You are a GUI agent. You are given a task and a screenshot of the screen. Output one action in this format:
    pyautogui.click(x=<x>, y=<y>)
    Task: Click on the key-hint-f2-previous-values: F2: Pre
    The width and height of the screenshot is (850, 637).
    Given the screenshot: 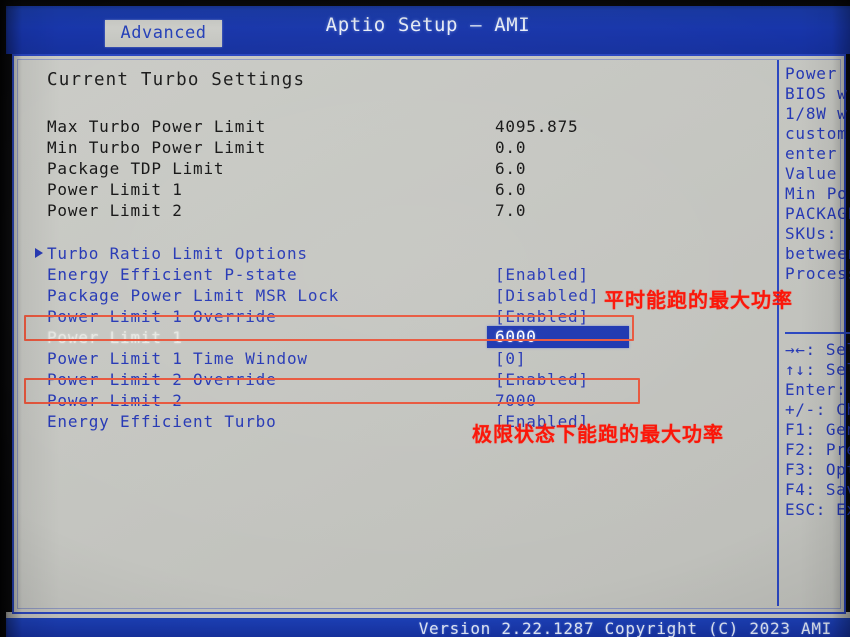 What is the action you would take?
    pyautogui.click(x=817, y=449)
    